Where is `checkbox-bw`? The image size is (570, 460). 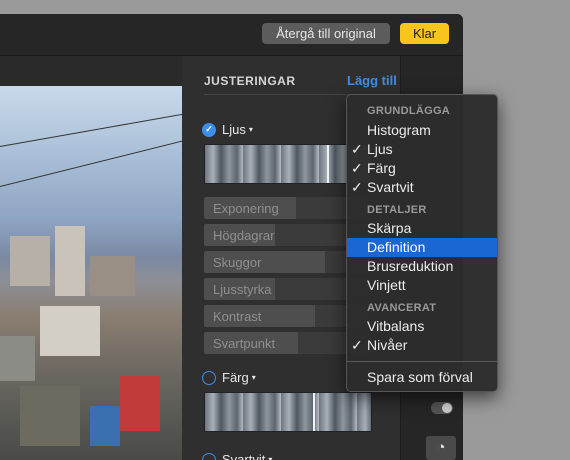 checkbox-bw is located at coordinates (209, 456).